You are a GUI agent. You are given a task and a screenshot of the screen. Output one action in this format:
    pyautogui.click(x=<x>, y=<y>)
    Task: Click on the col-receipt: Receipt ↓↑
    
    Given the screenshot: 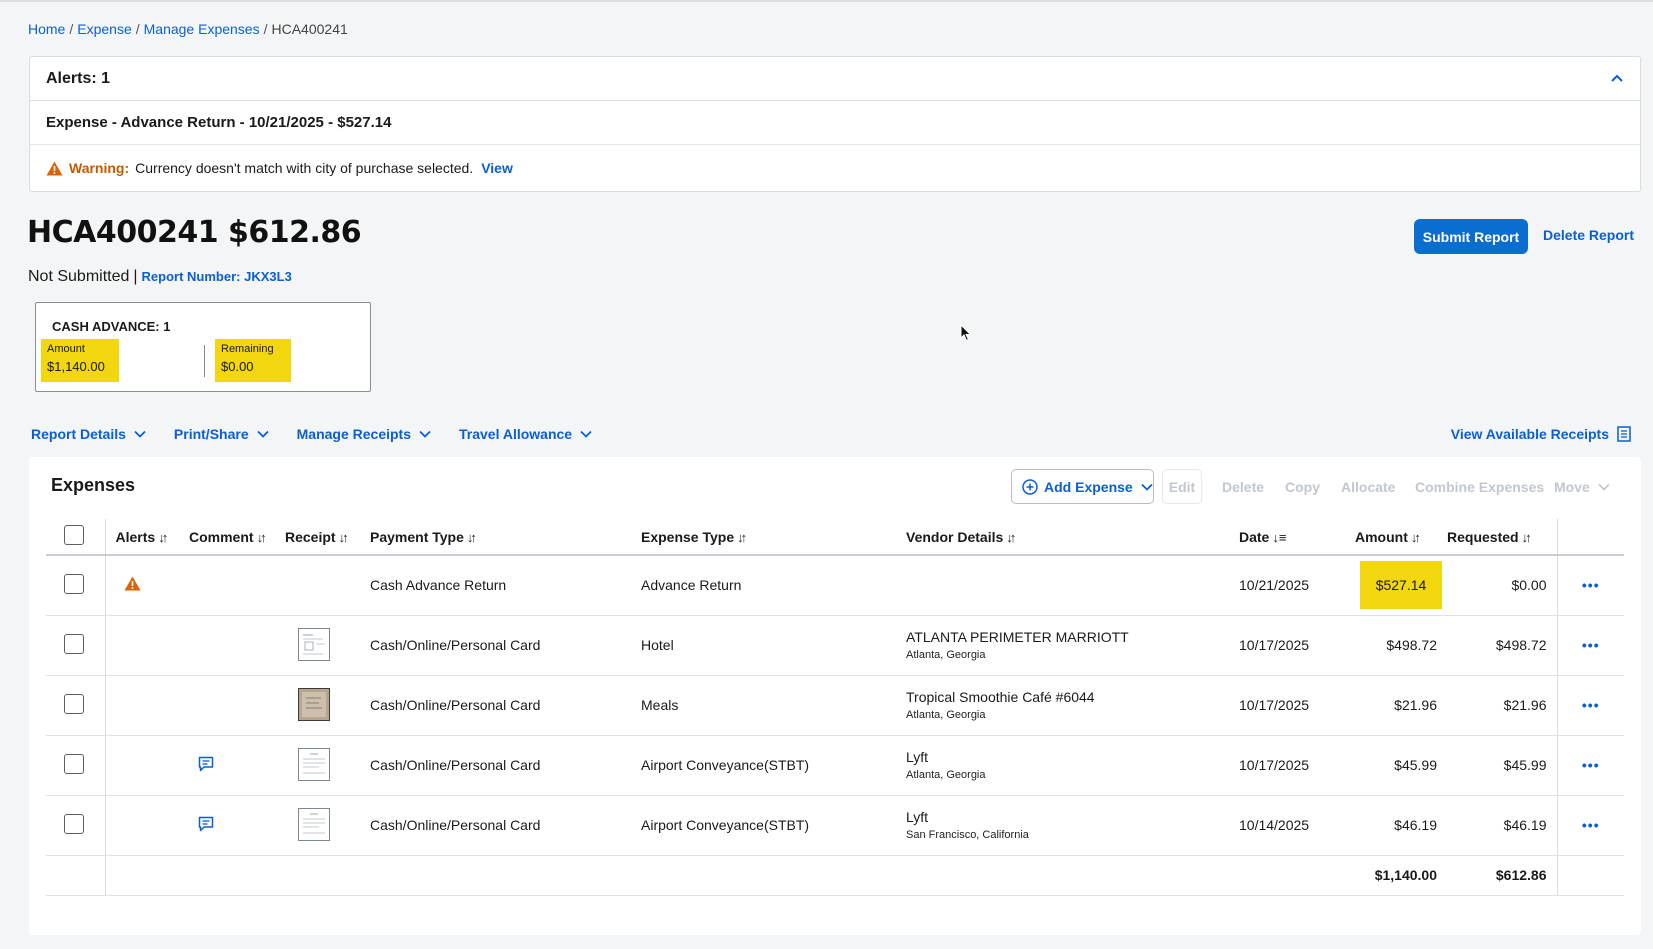 What is the action you would take?
    pyautogui.click(x=326, y=537)
    